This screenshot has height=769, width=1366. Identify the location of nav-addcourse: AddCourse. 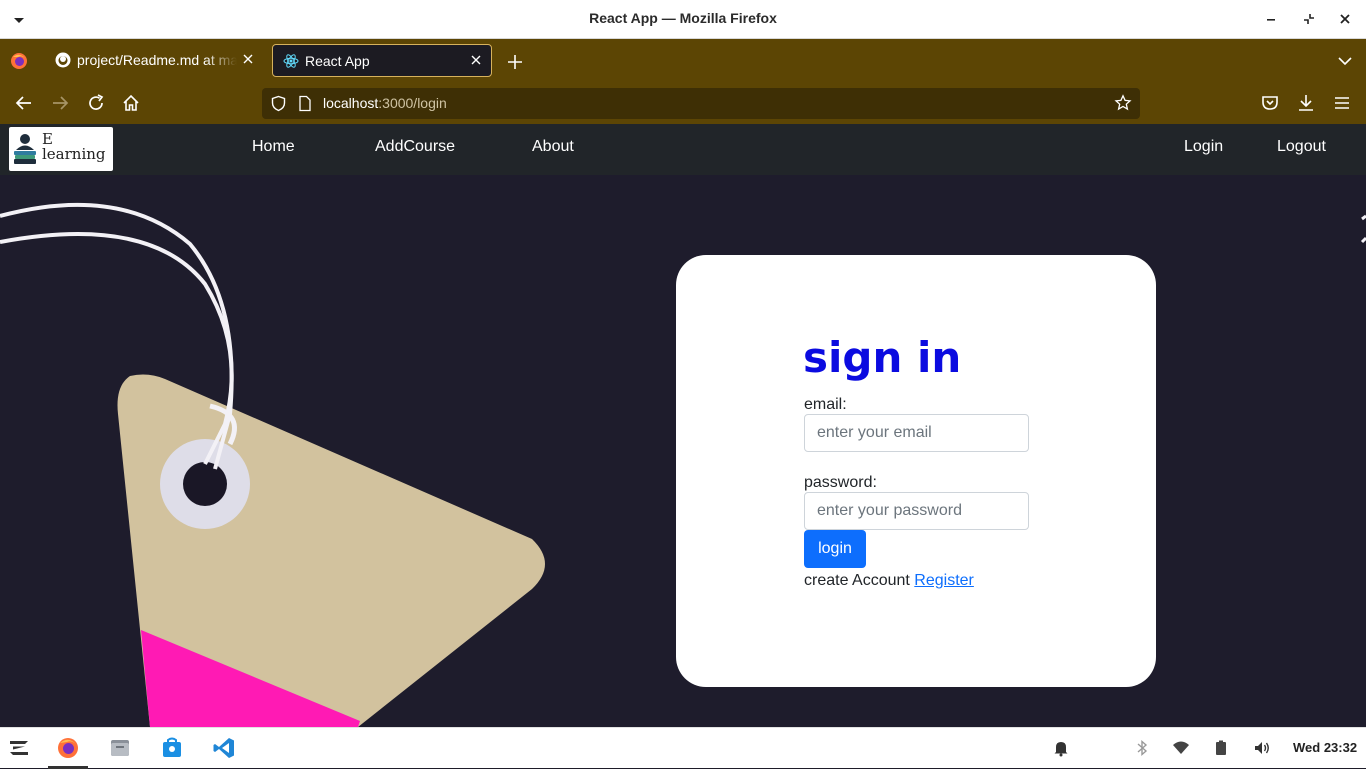
(415, 147).